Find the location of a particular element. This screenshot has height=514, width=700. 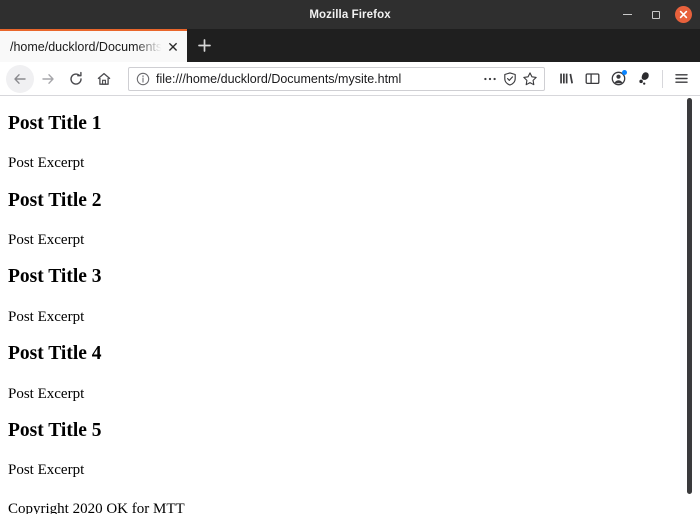

post-title: Post Title 4 is located at coordinates (55, 354).